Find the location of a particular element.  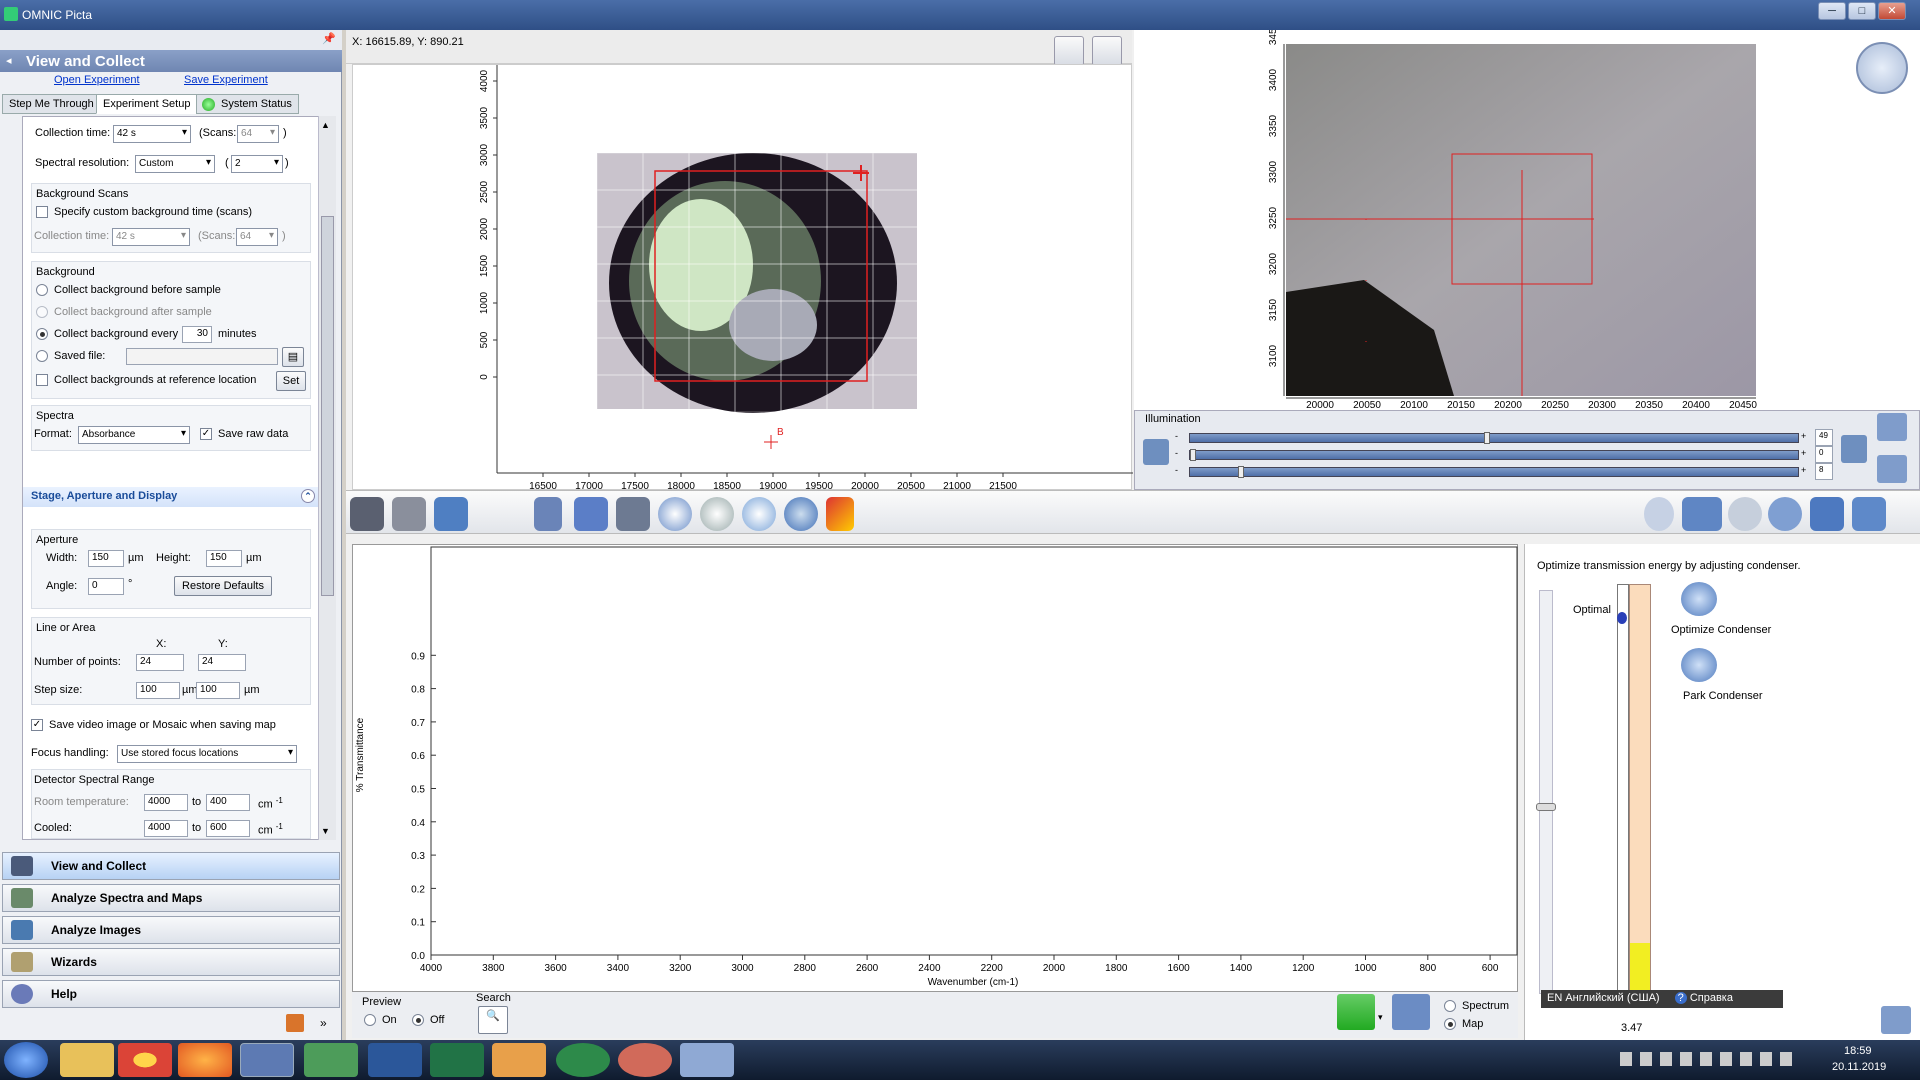

collapse-section-icon: ⌃ is located at coordinates (308, 496).